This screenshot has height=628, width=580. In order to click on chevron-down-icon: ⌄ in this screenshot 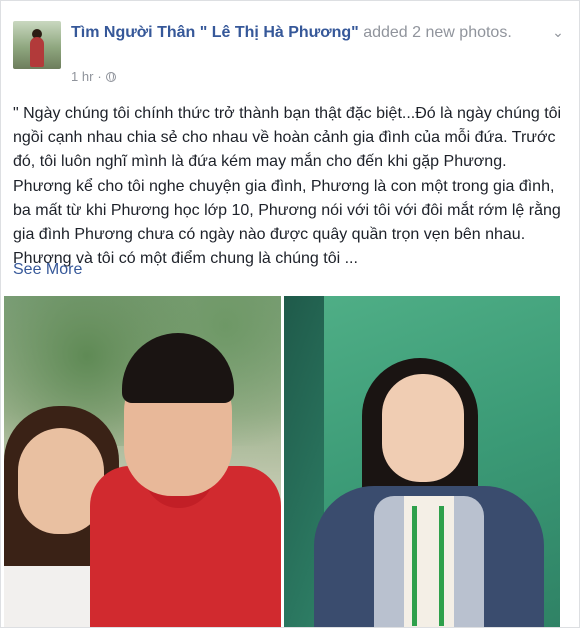, I will do `click(558, 32)`.